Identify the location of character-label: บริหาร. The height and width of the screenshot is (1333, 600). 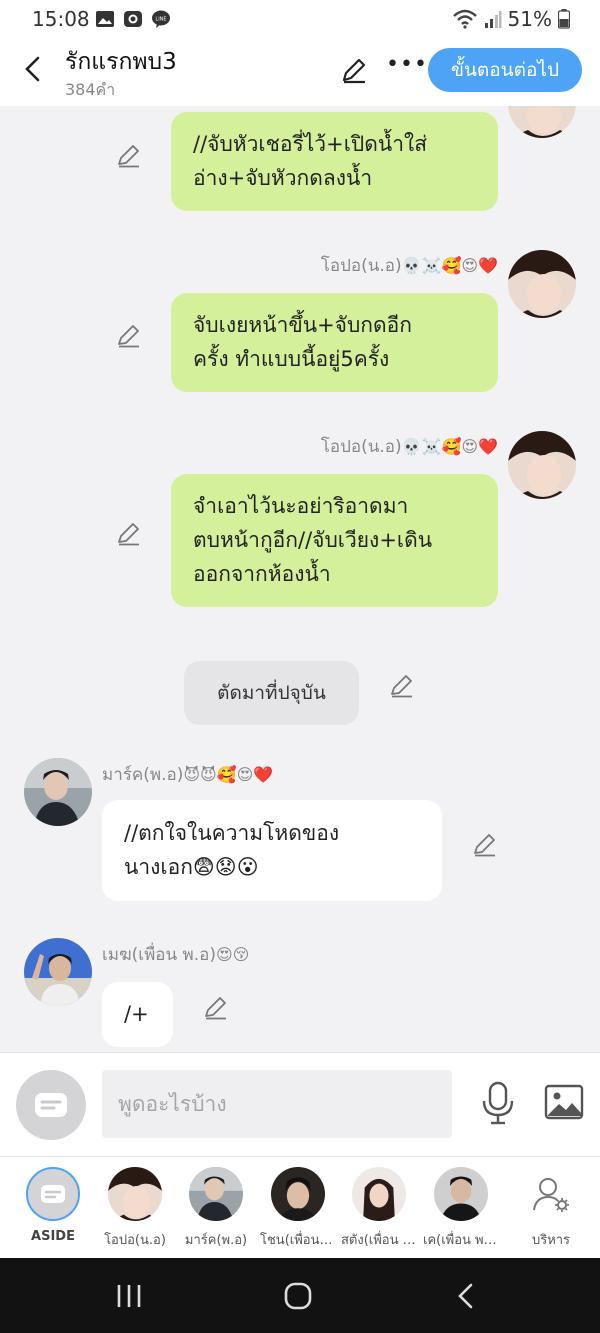
(551, 1240).